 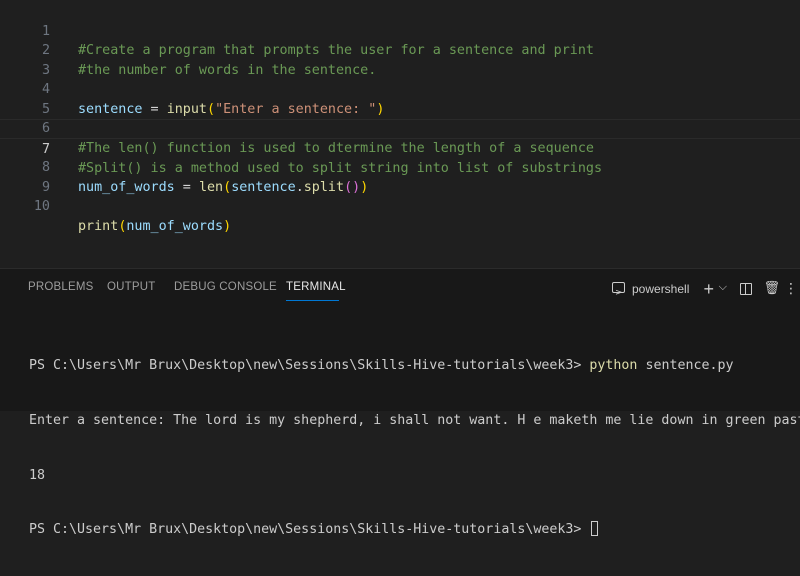 I want to click on active-tab-indicator, so click(x=312, y=300).